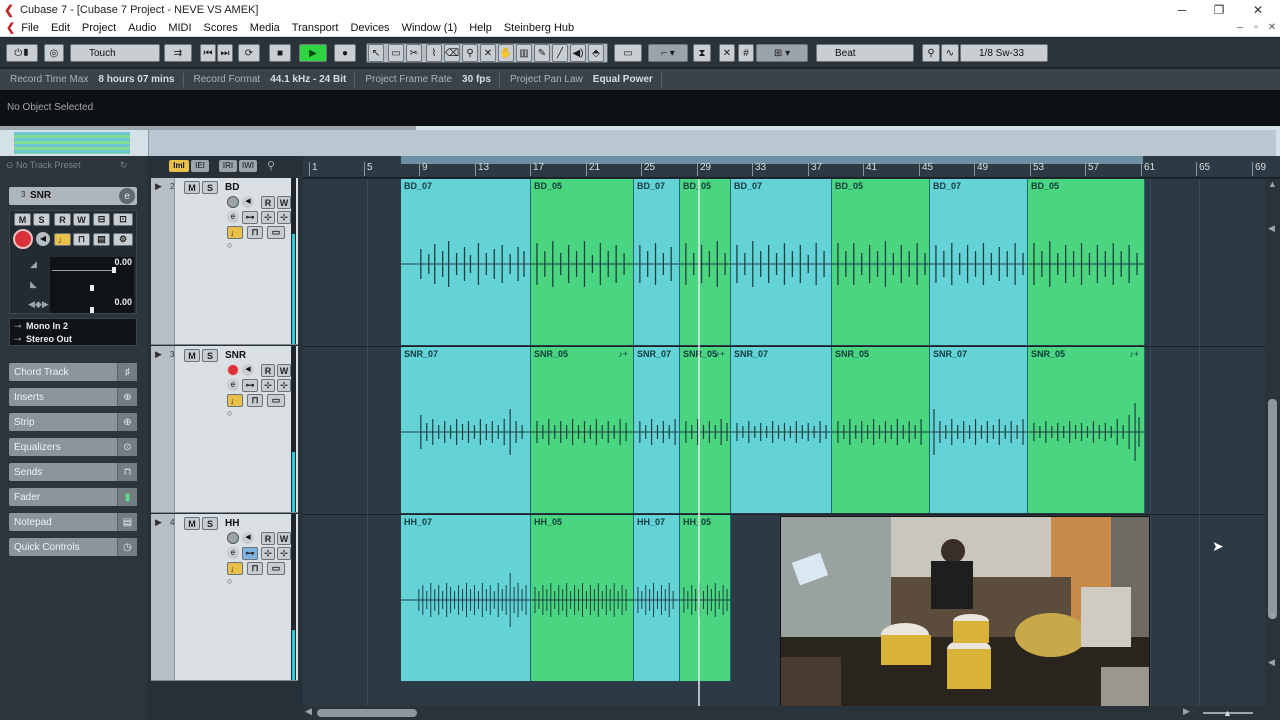  I want to click on project-overview, so click(640, 141).